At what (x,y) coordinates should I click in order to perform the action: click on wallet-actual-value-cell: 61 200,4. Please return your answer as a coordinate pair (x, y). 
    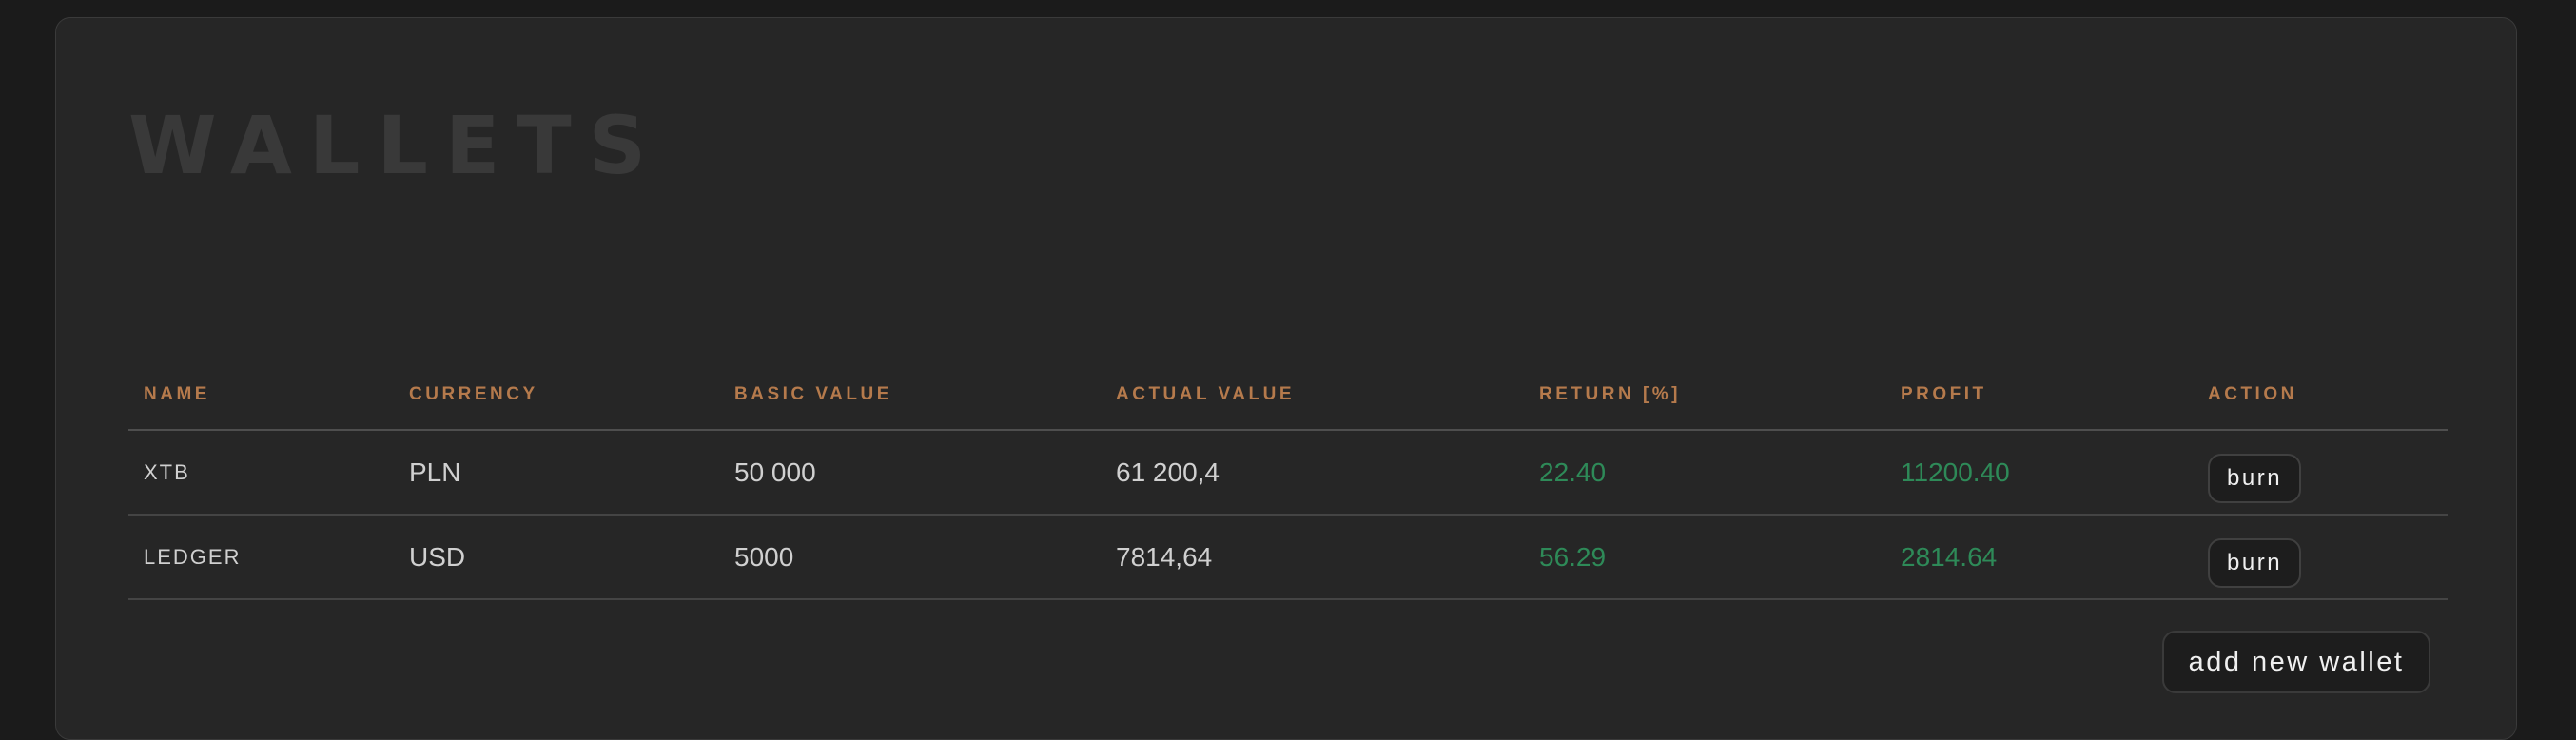
    Looking at the image, I should click on (1312, 473).